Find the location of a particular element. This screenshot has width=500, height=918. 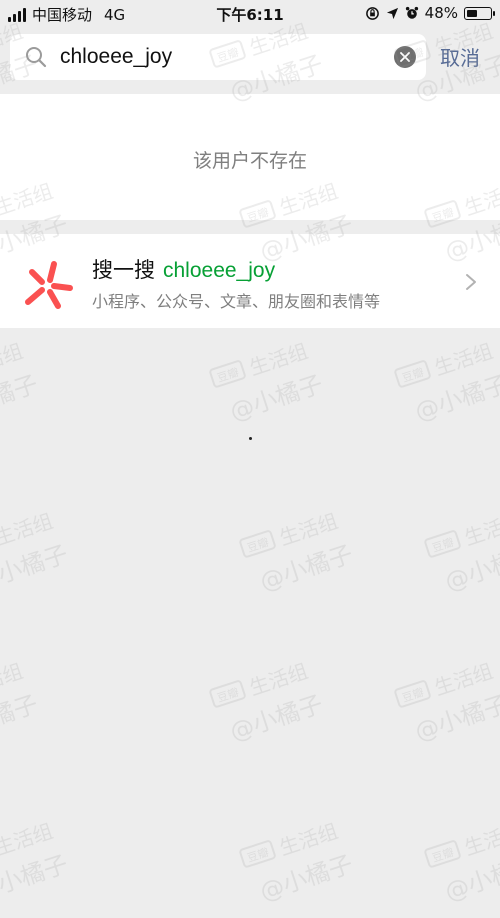

close-icon is located at coordinates (405, 57).